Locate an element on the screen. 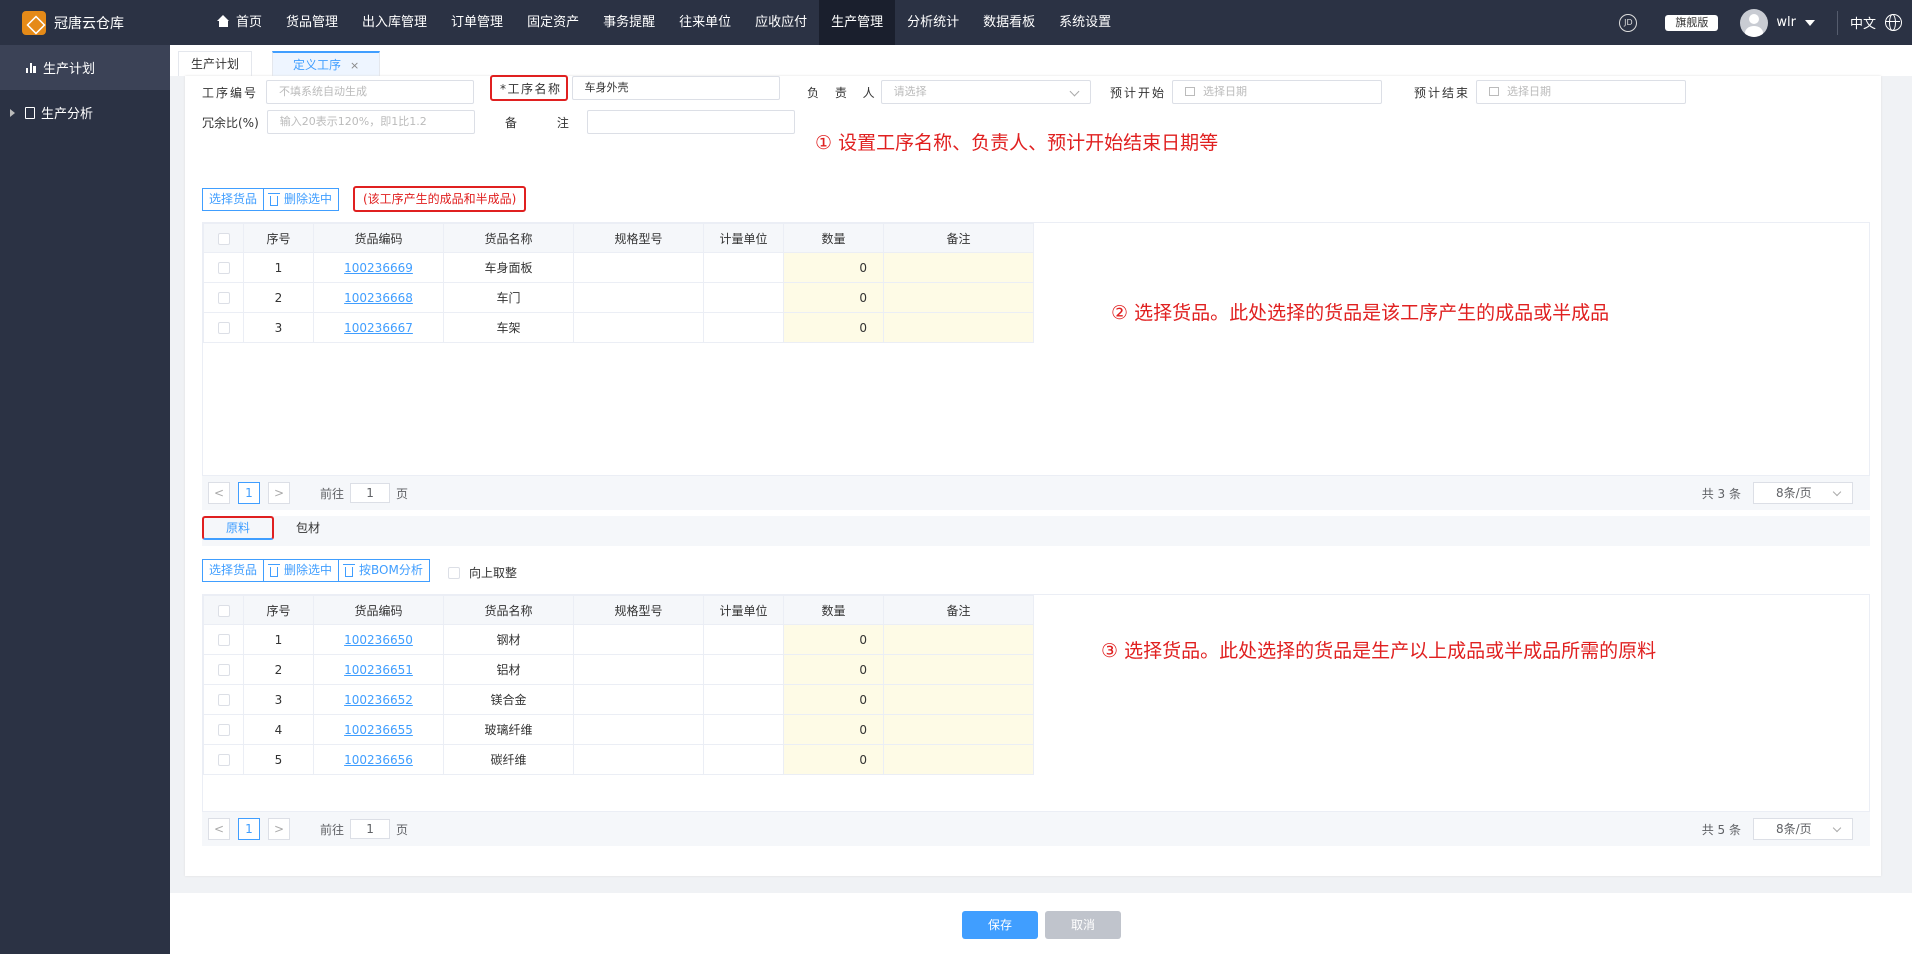  nav-inout: 出入库管理 is located at coordinates (394, 22).